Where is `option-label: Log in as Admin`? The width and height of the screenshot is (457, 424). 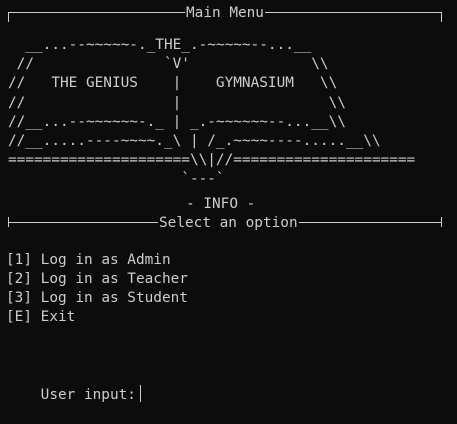
option-label: Log in as Admin is located at coordinates (105, 260).